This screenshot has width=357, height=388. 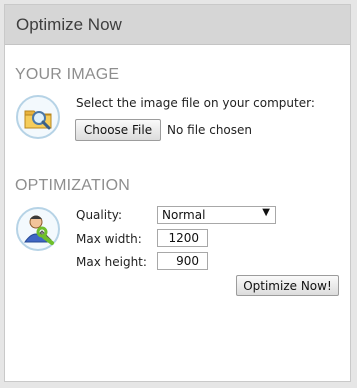 I want to click on optimize-now-button: Optimize Now!, so click(x=287, y=285).